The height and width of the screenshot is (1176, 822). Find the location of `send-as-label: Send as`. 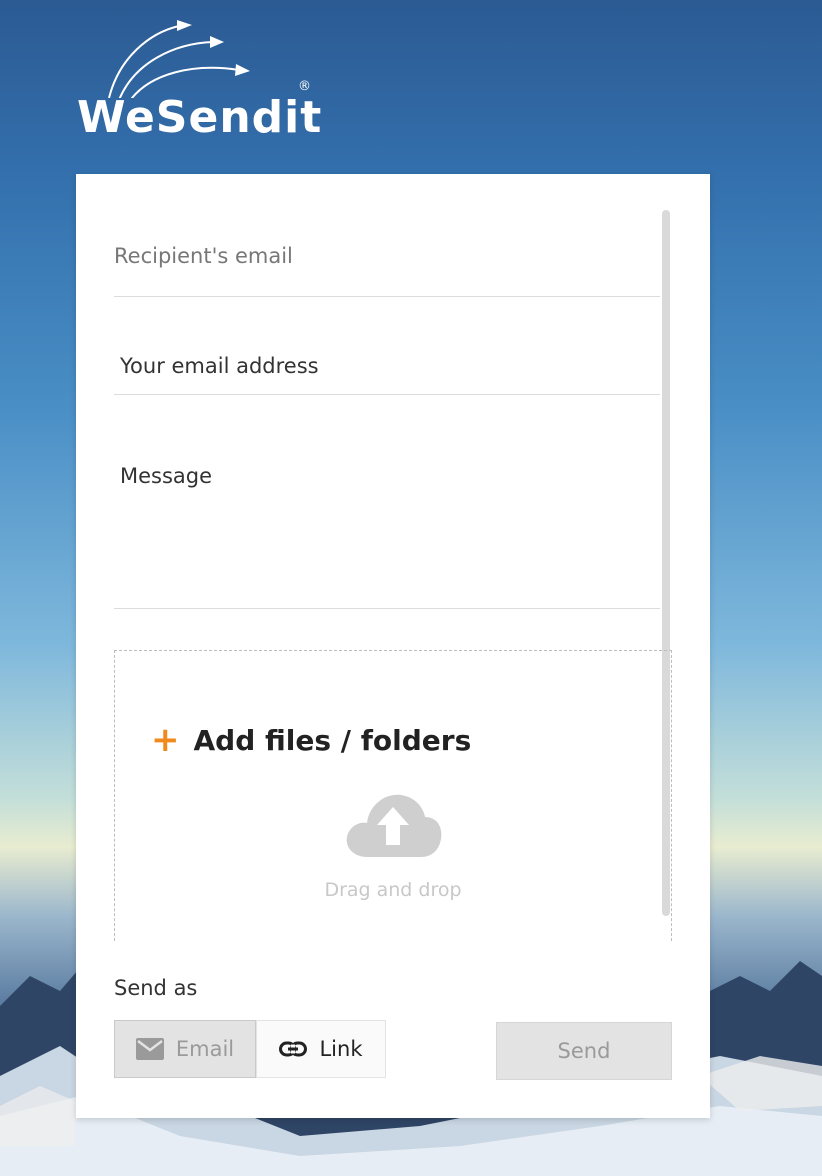

send-as-label: Send as is located at coordinates (156, 988).